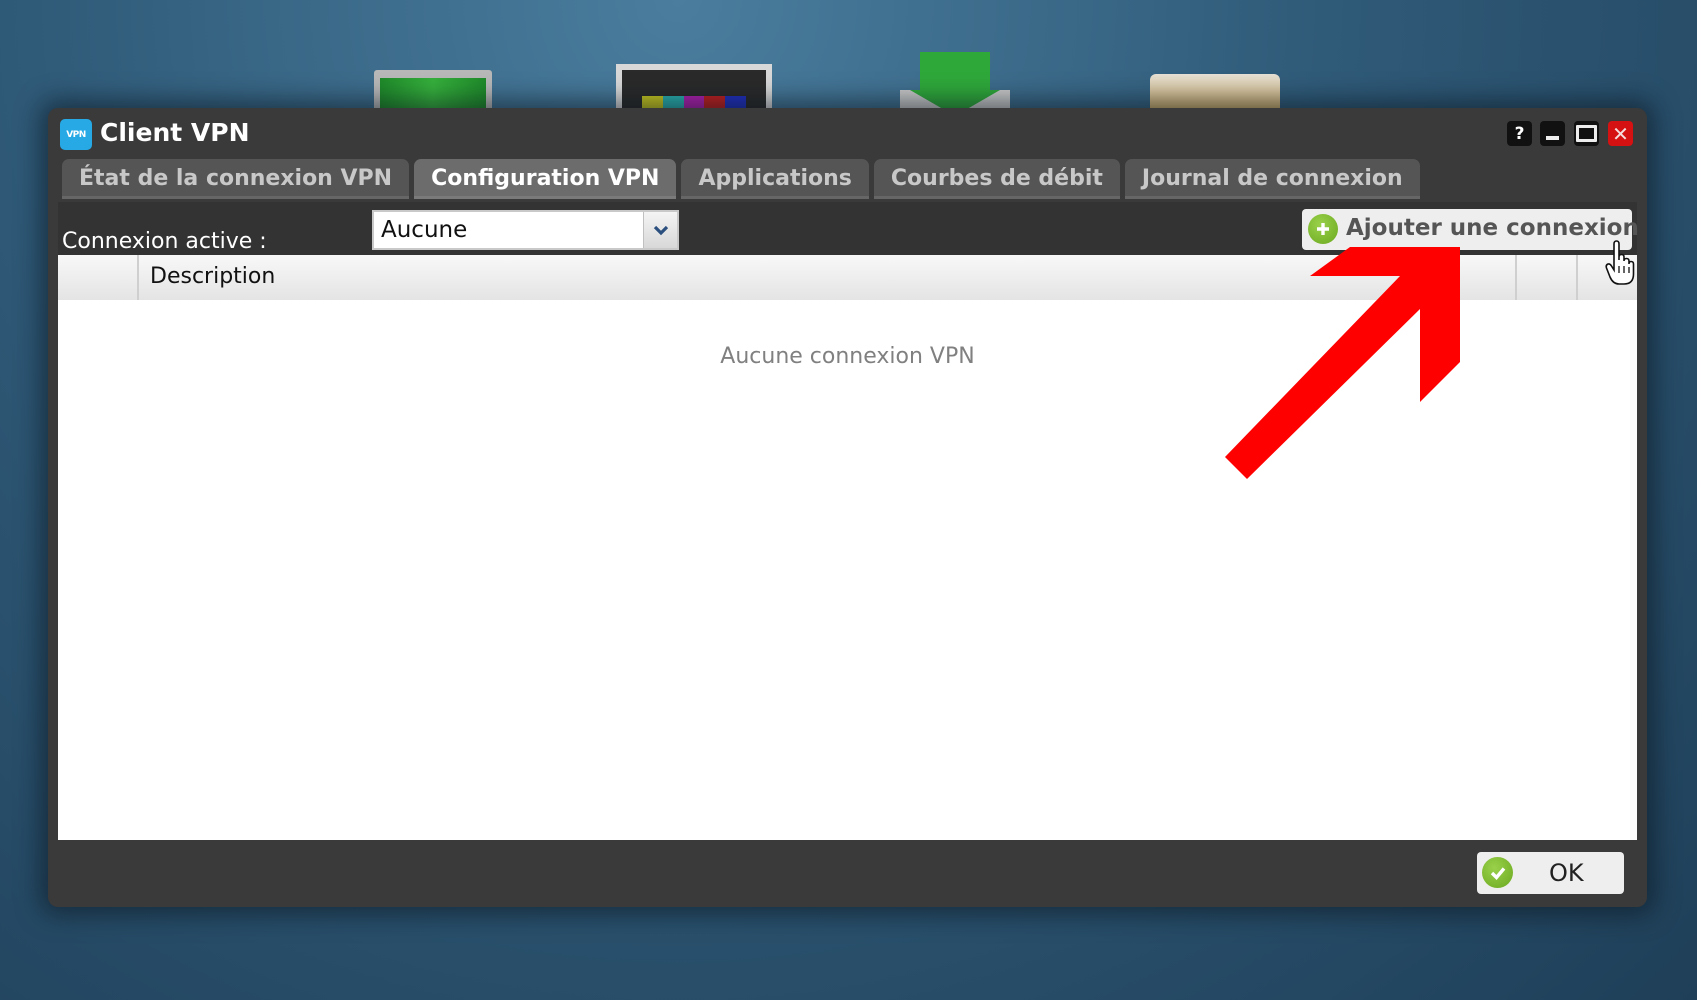  What do you see at coordinates (996, 179) in the screenshot?
I see `tab-throughput-curves: Courbes de débit` at bounding box center [996, 179].